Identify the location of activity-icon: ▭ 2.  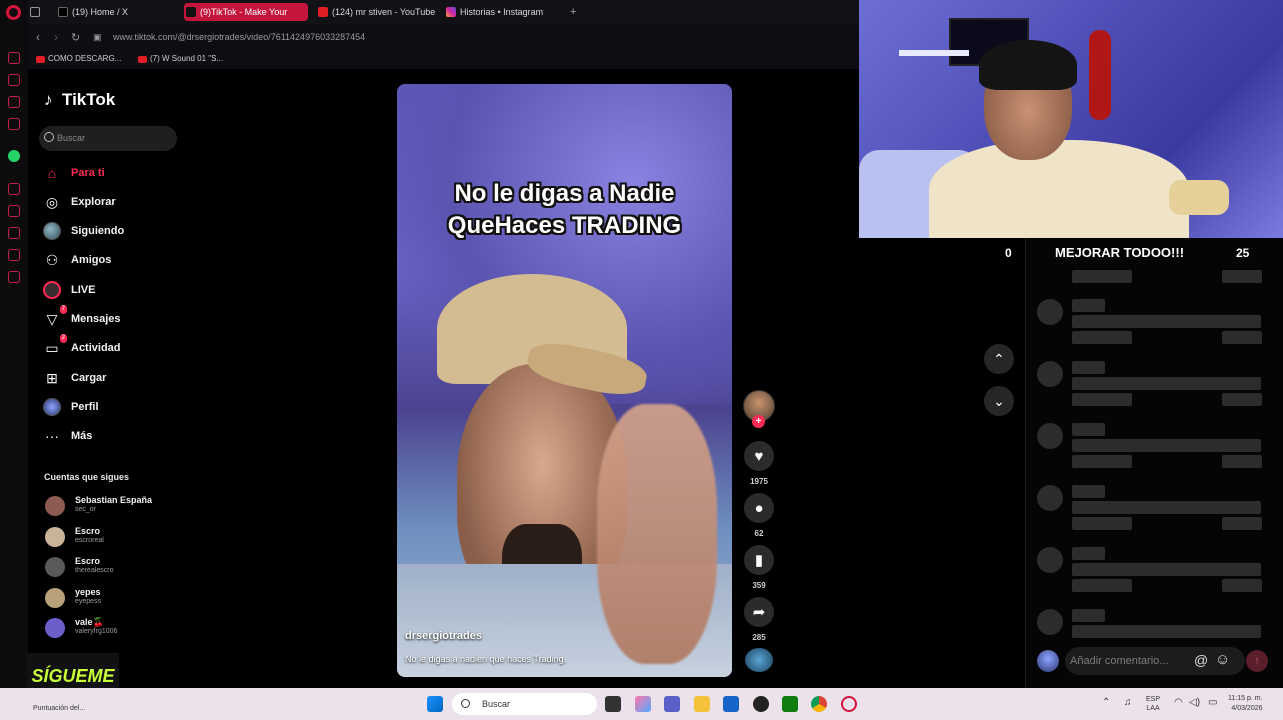
(56, 345).